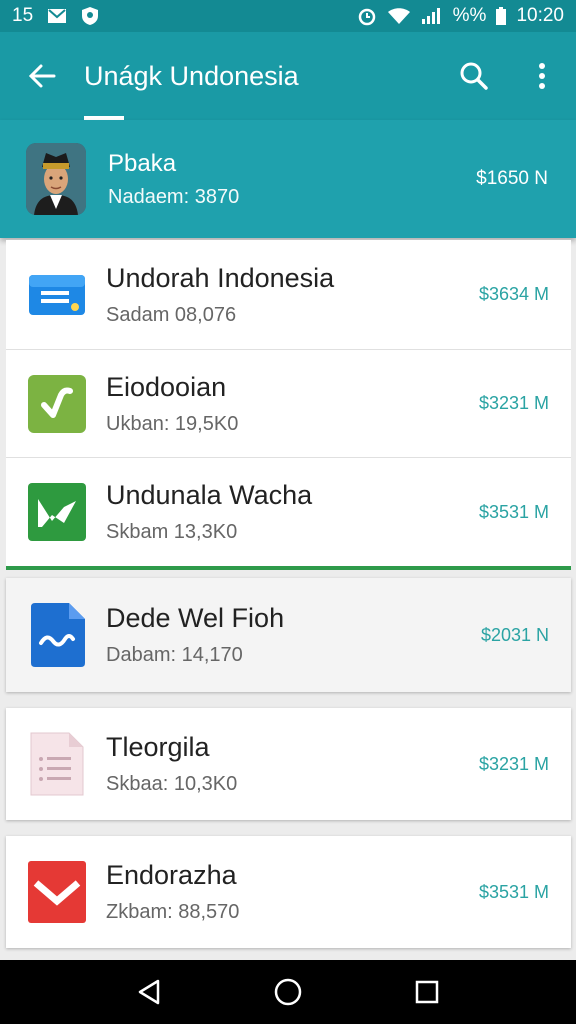 Image resolution: width=576 pixels, height=1024 pixels. I want to click on list-item: Tleorgila Skbaa: 10,3K0 $3231 M, so click(288, 764).